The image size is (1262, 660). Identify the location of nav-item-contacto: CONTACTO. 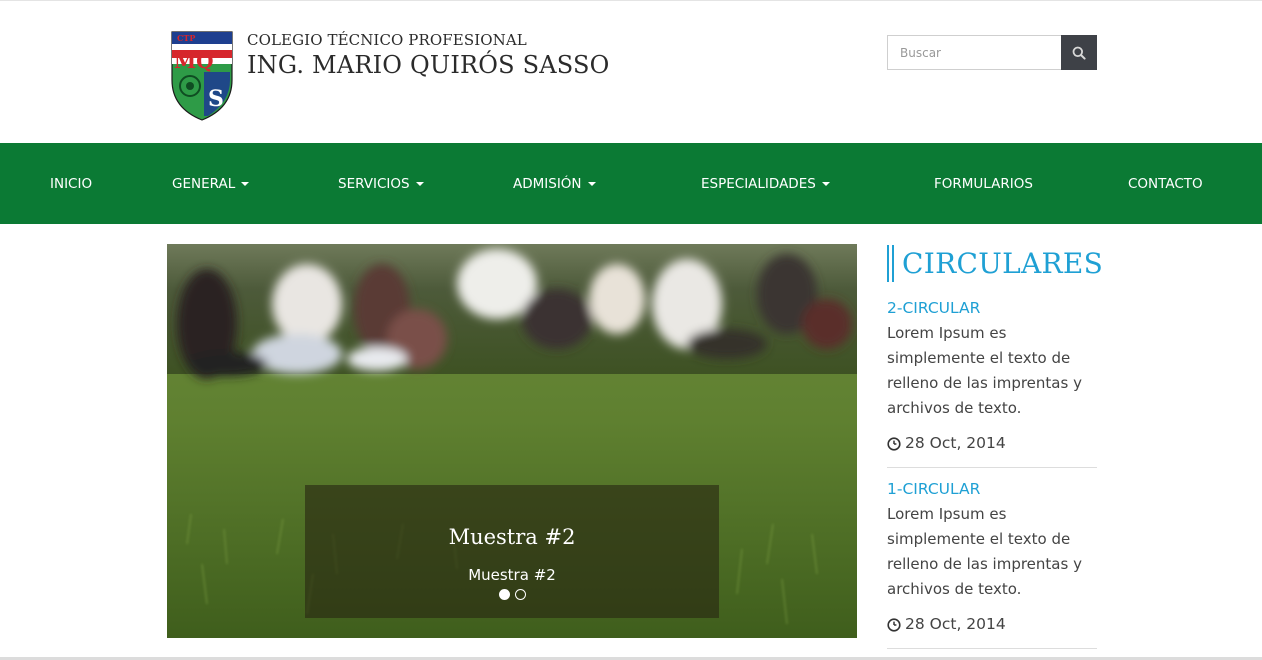
(1165, 183).